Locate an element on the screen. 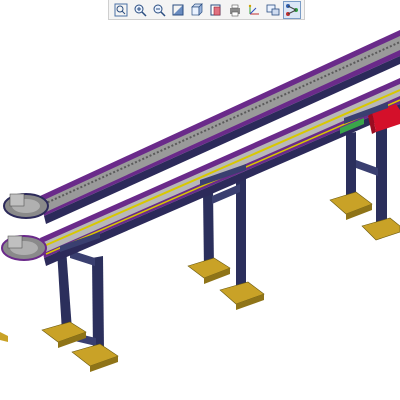 The height and width of the screenshot is (400, 400). shading-button is located at coordinates (178, 10).